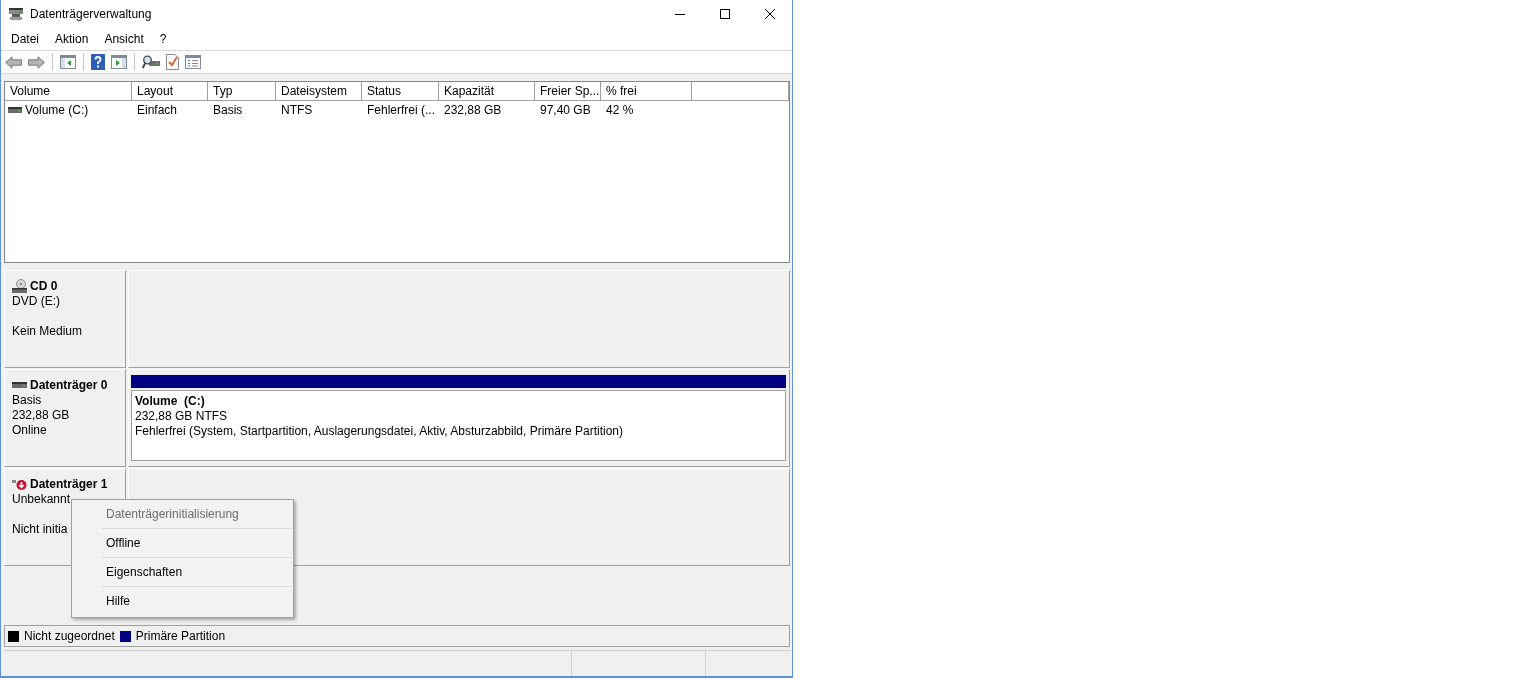 This screenshot has height=678, width=1536. Describe the element at coordinates (36, 62) in the screenshot. I see `forward-arrow-icon` at that location.